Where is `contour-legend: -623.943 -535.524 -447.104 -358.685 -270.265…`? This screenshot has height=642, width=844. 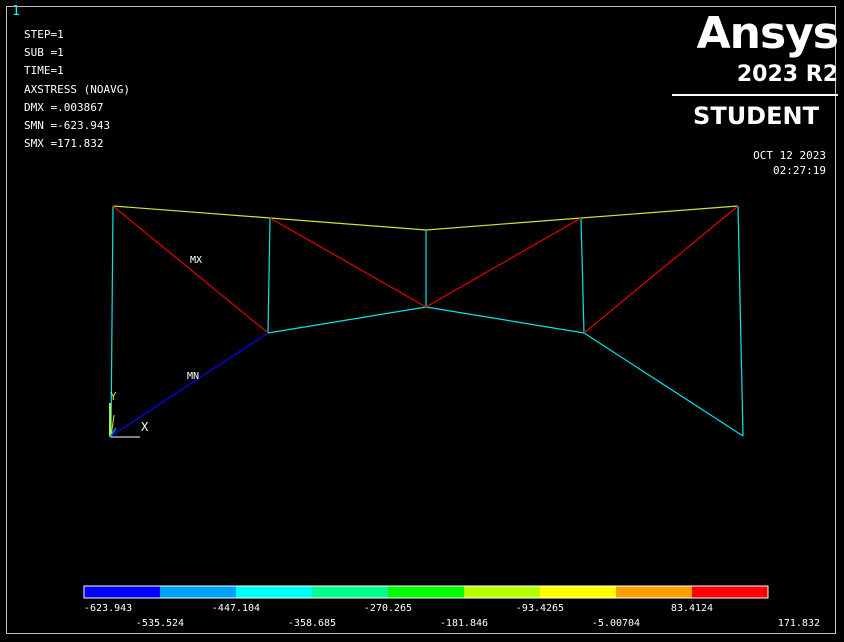
contour-legend: -623.943 -535.524 -447.104 -358.685 -270.265… is located at coordinates (451, 607).